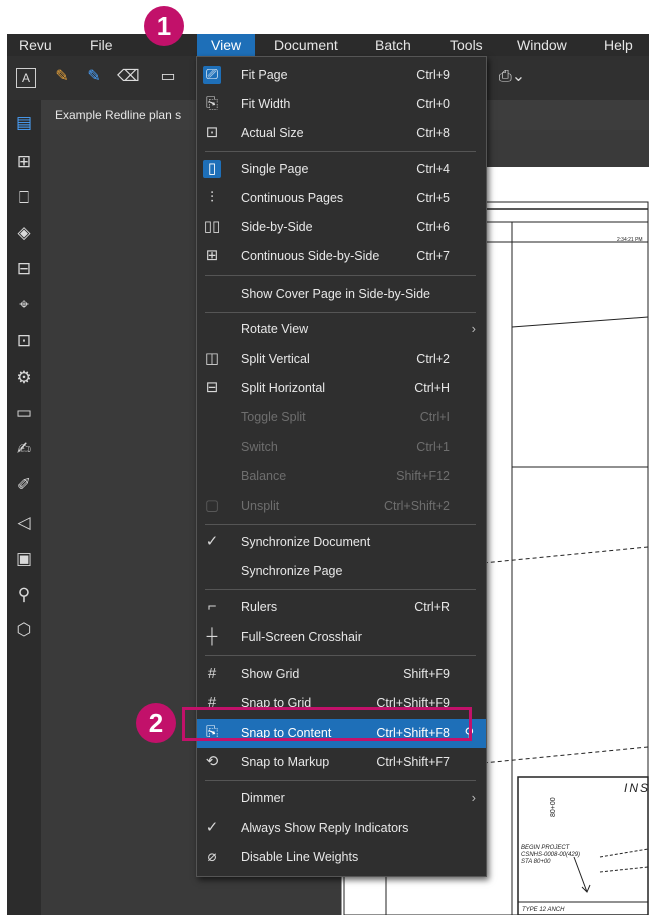 The height and width of the screenshot is (915, 649). Describe the element at coordinates (423, 476) in the screenshot. I see `balance-shortcut: Shift+F12` at that location.